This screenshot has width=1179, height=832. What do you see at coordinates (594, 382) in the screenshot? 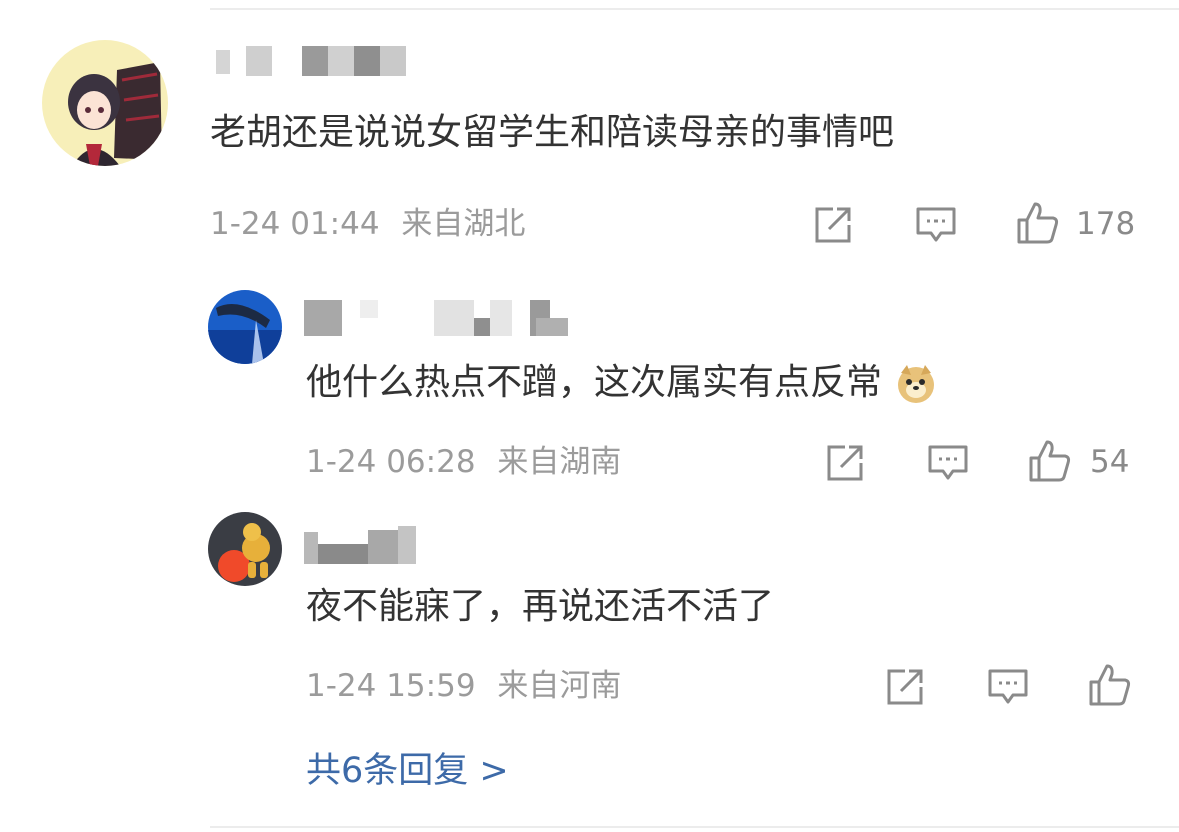
I see `reply-text-content: 他什么热点不蹭，这次属实有点反常` at bounding box center [594, 382].